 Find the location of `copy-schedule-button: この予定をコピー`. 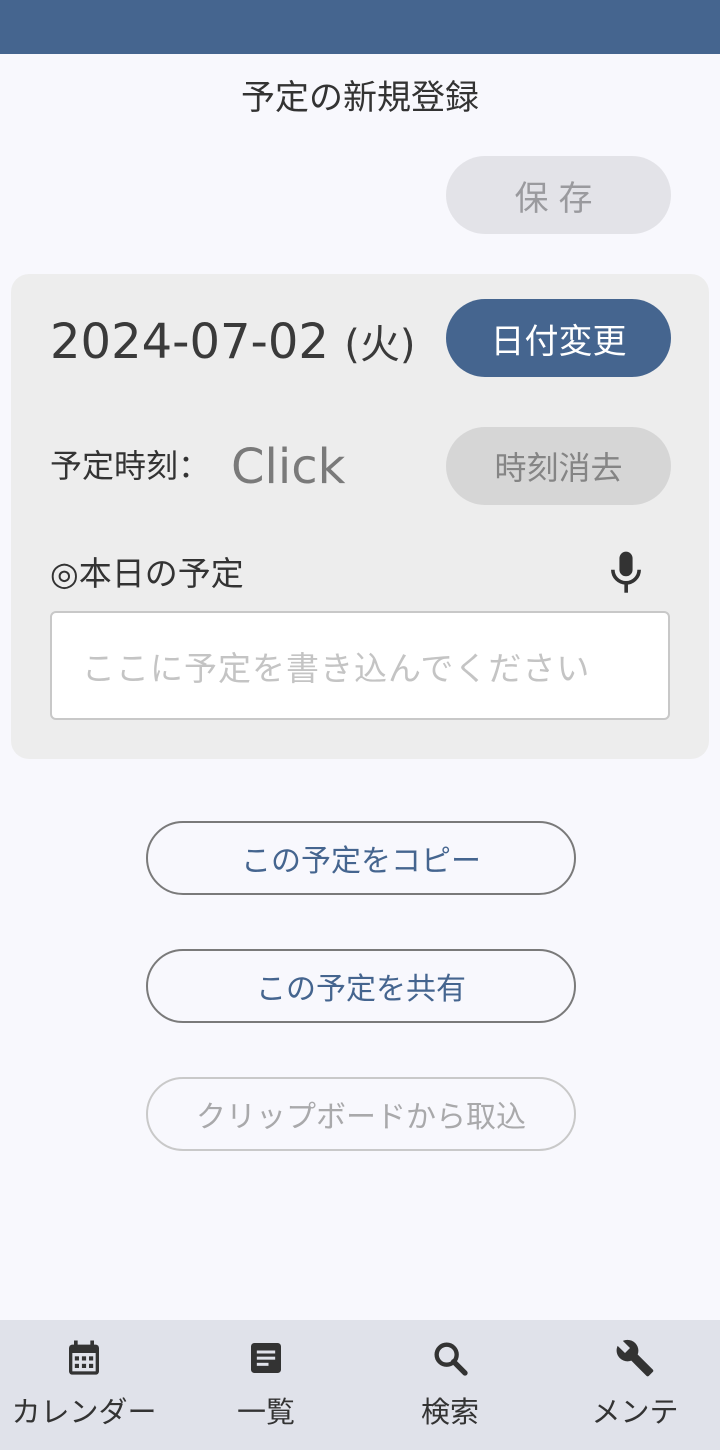

copy-schedule-button: この予定をコピー is located at coordinates (361, 858).